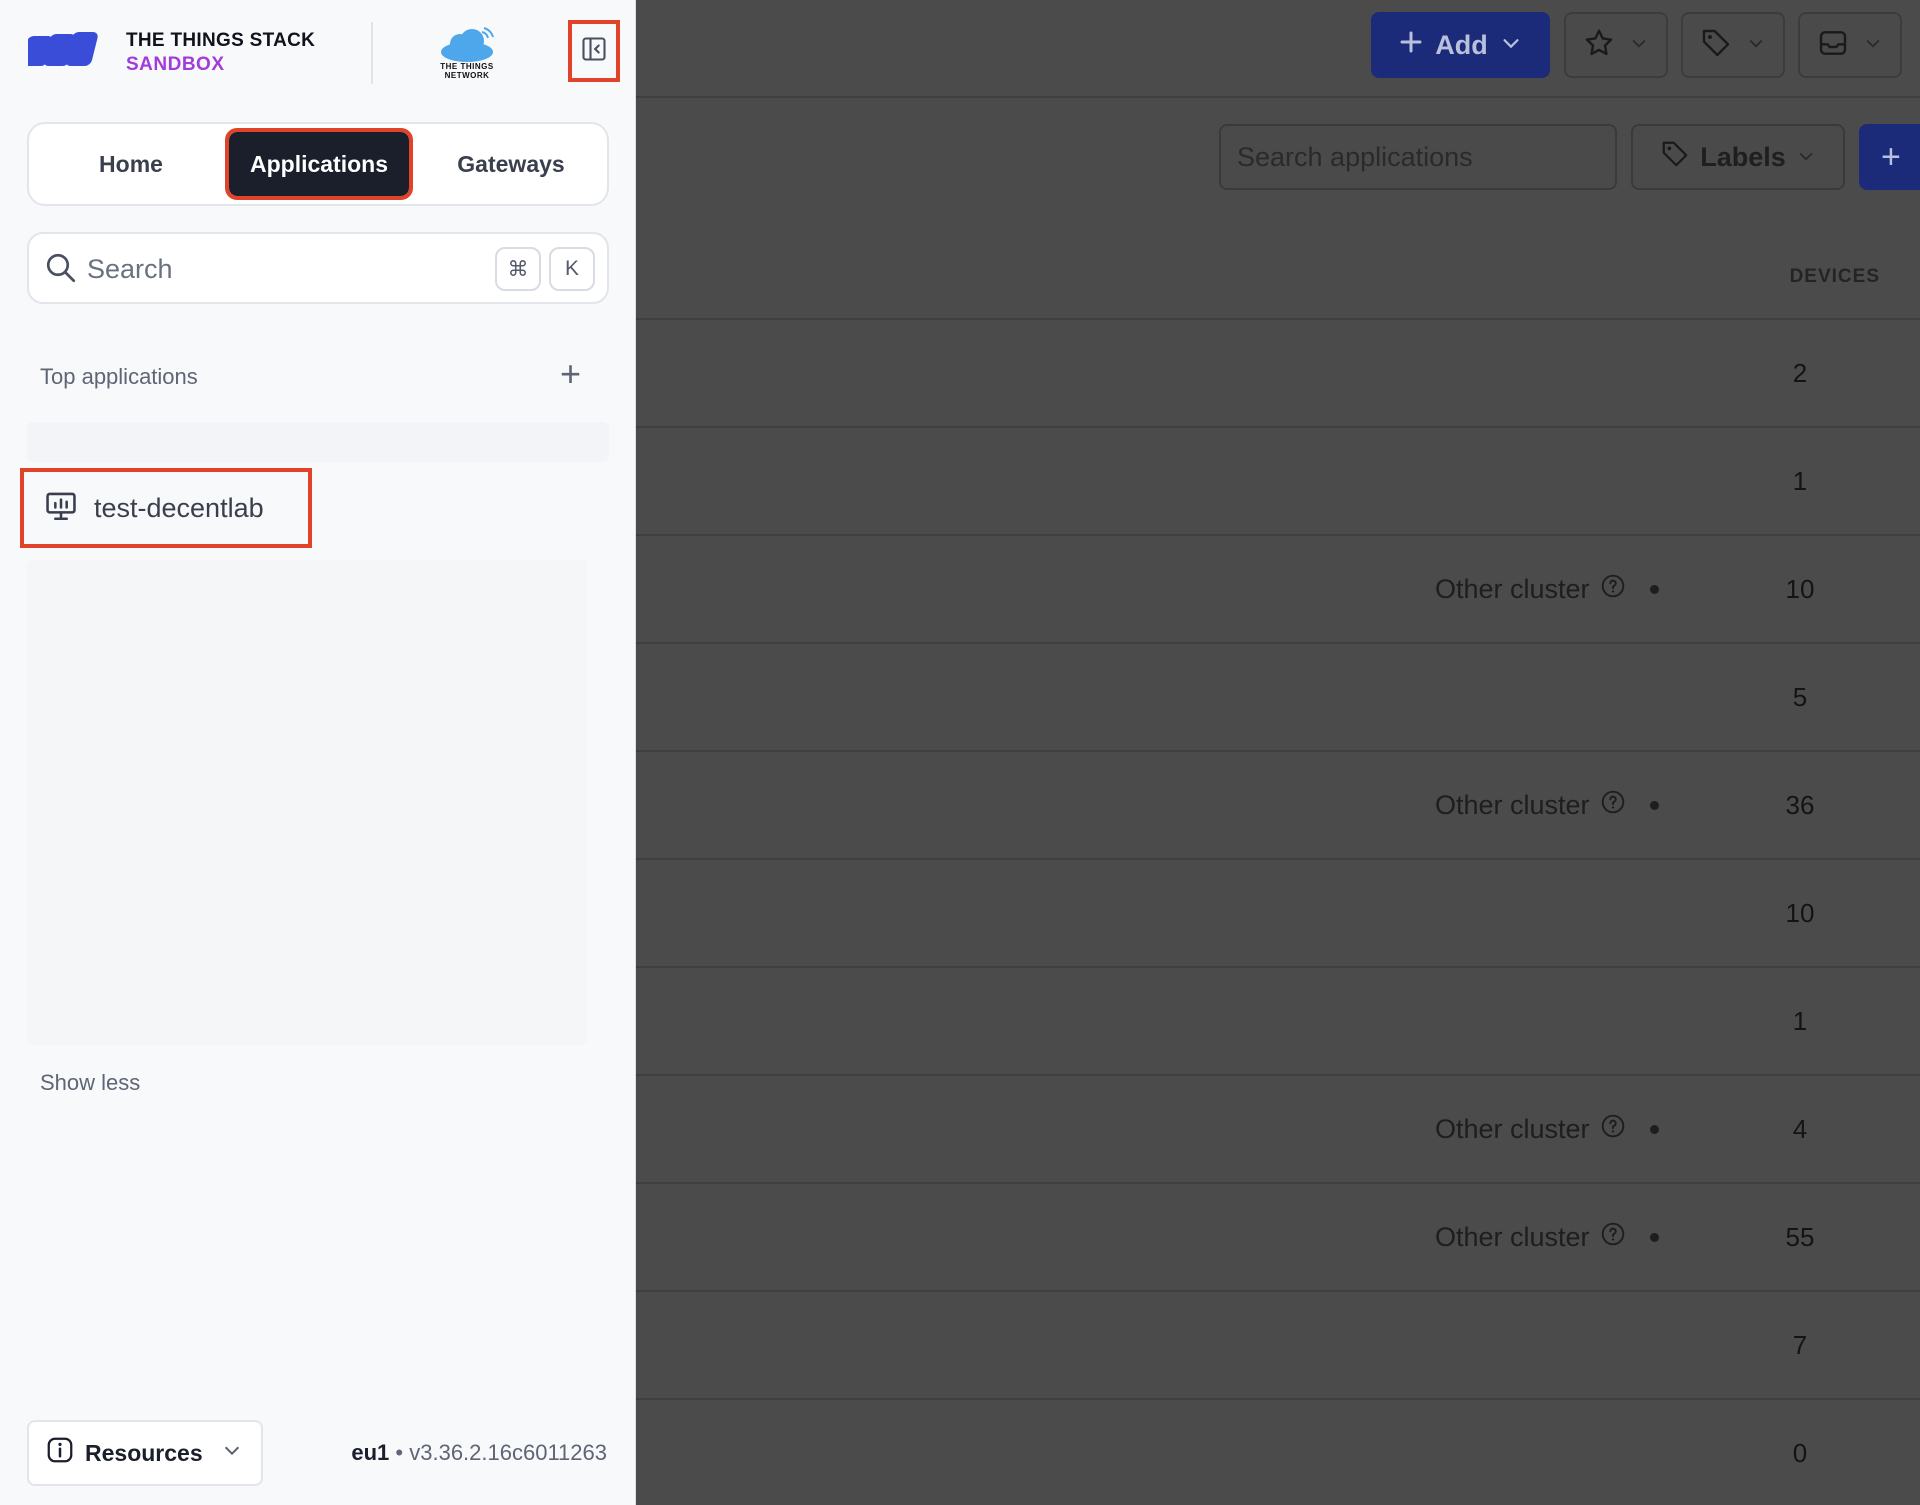  What do you see at coordinates (131, 164) in the screenshot?
I see `tab-home: Home` at bounding box center [131, 164].